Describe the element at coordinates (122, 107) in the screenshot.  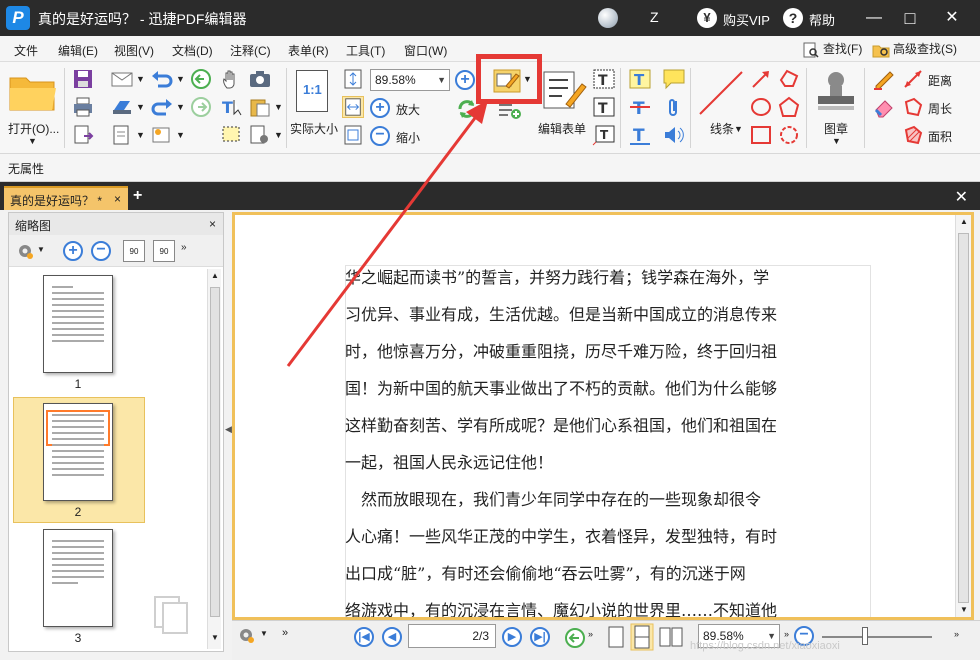
I see `scan-icon` at that location.